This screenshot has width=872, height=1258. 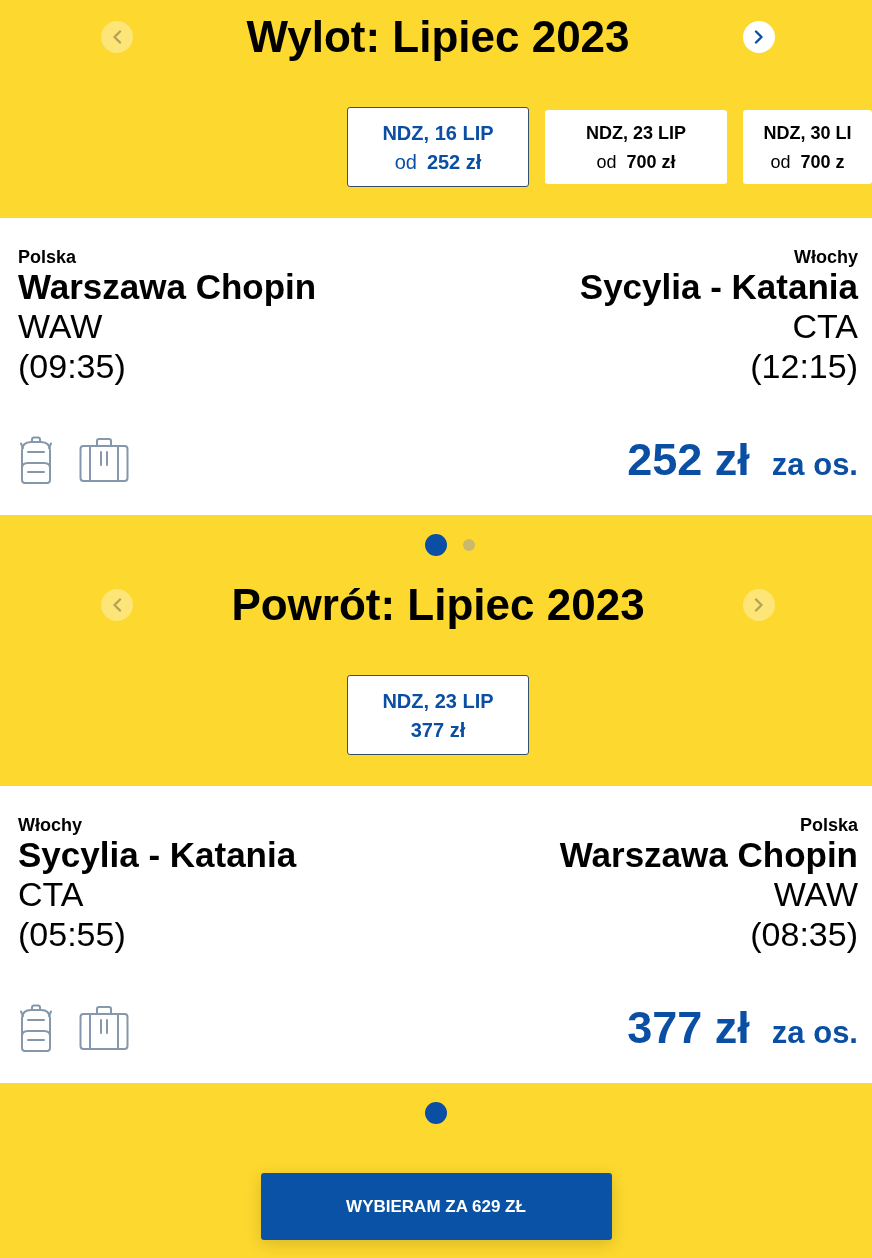 What do you see at coordinates (72, 366) in the screenshot?
I see `flight-time: (09:35)` at bounding box center [72, 366].